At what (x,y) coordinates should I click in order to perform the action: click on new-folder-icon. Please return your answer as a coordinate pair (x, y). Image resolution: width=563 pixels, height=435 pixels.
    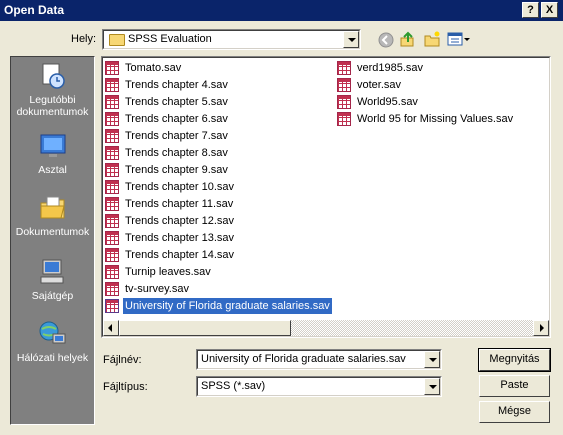
    Looking at the image, I should click on (432, 39).